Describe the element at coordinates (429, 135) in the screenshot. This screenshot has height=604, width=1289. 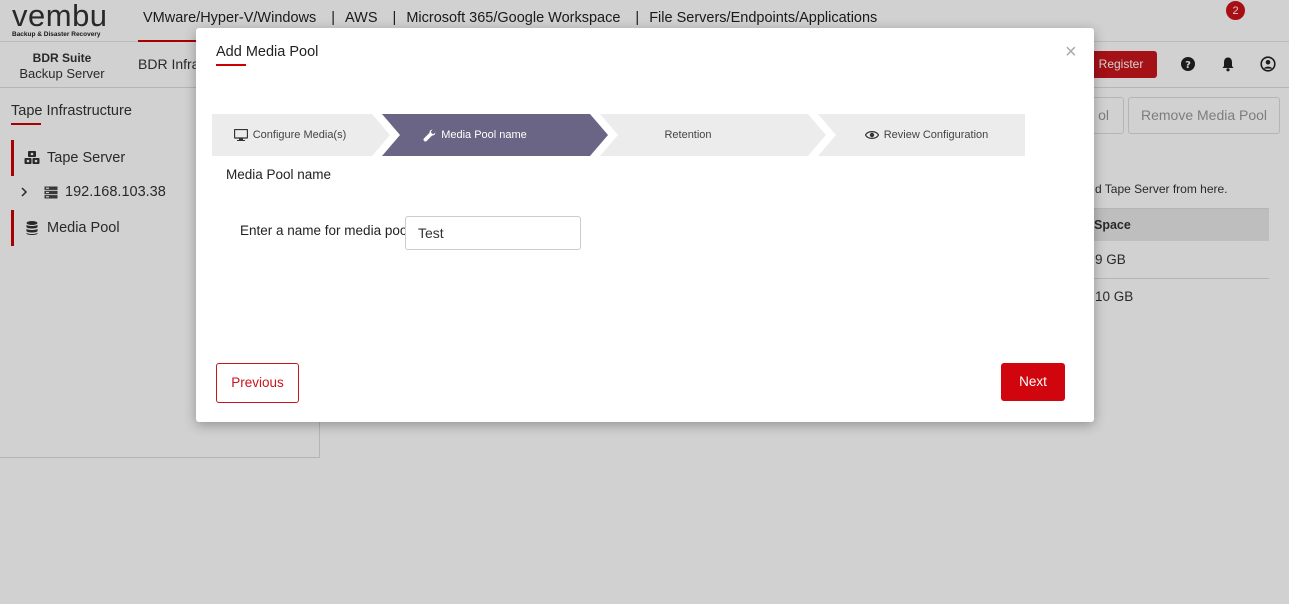
I see `wrench-icon` at that location.